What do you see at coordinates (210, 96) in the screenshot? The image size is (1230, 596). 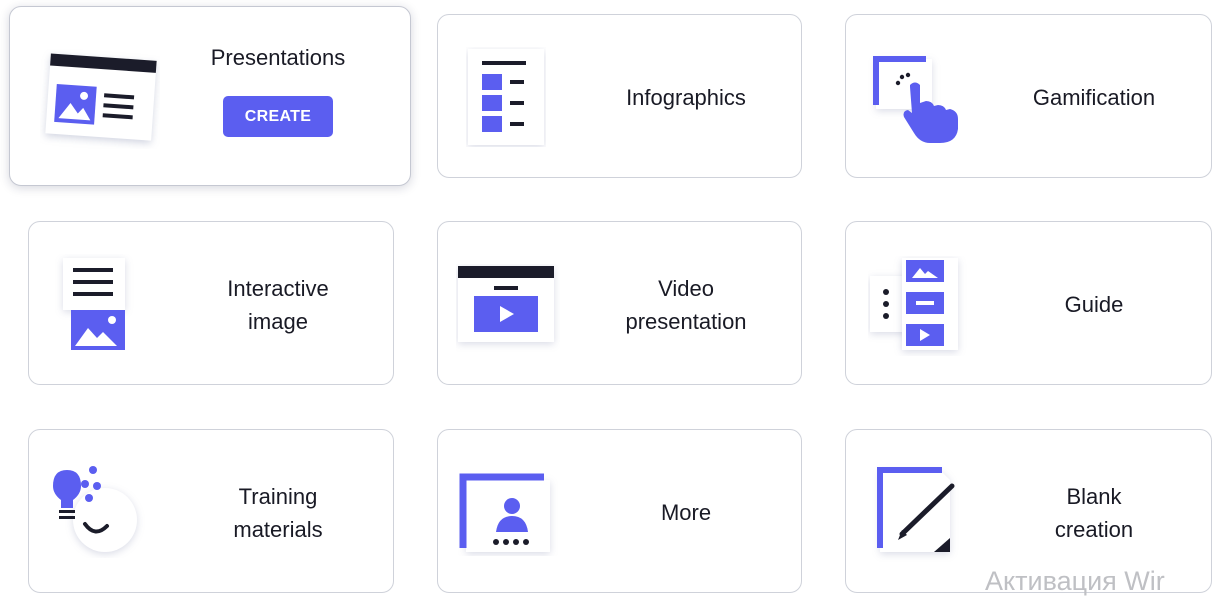 I see `card-presentations: Presentations CREATE` at bounding box center [210, 96].